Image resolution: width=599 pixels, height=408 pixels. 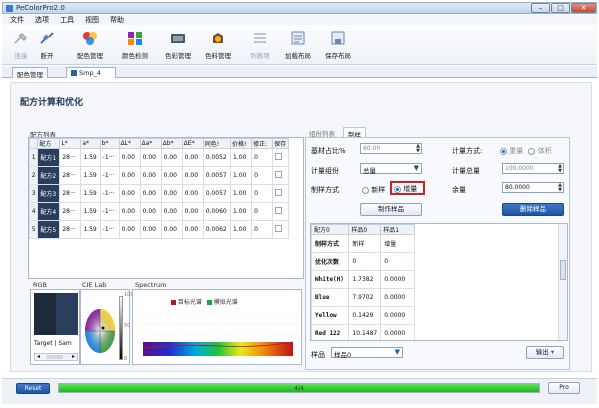 What do you see at coordinates (91, 72) in the screenshot?
I see `tab-smp4: Smp_4` at bounding box center [91, 72].